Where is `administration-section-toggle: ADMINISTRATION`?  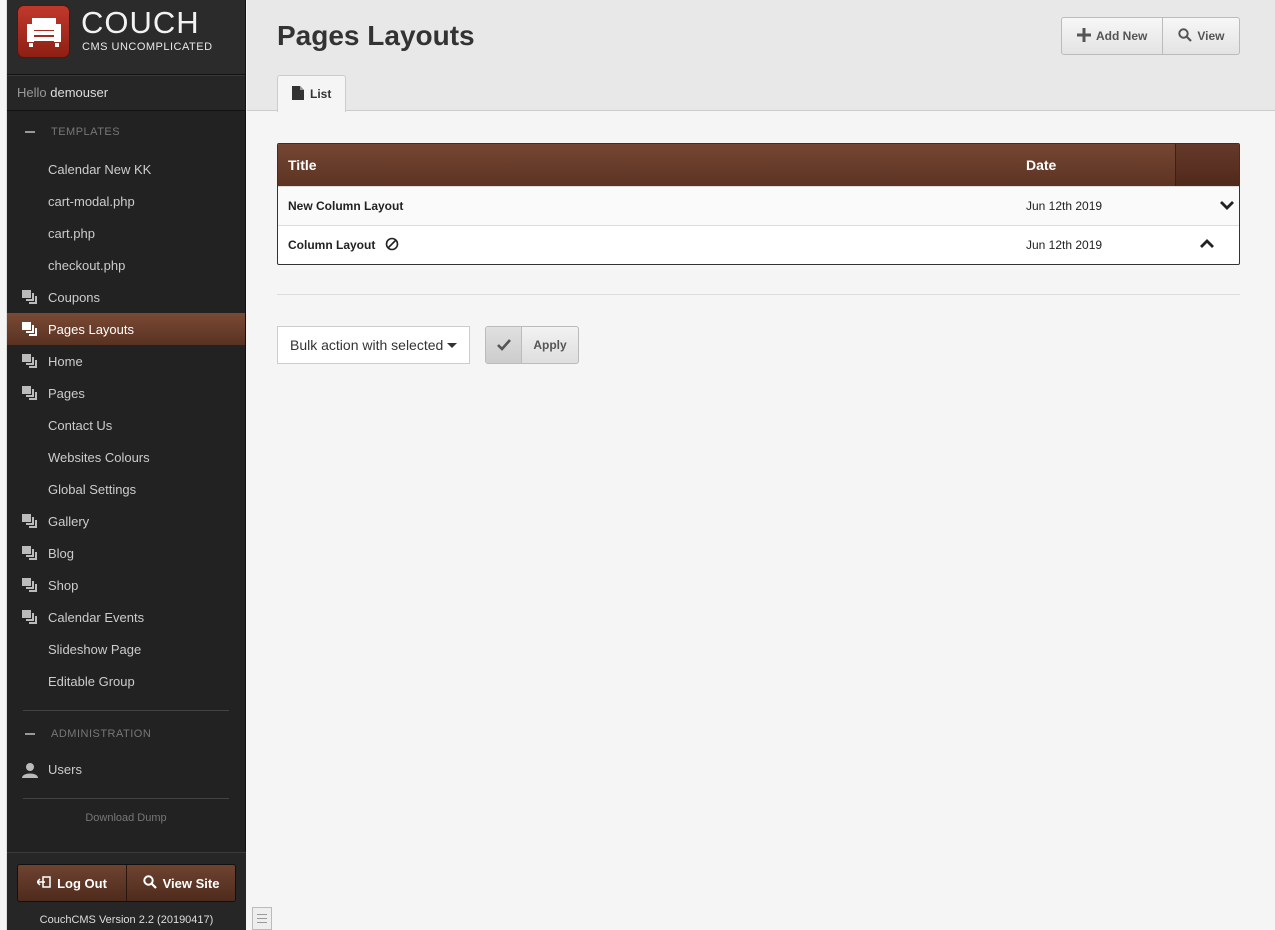
administration-section-toggle: ADMINISTRATION is located at coordinates (126, 734).